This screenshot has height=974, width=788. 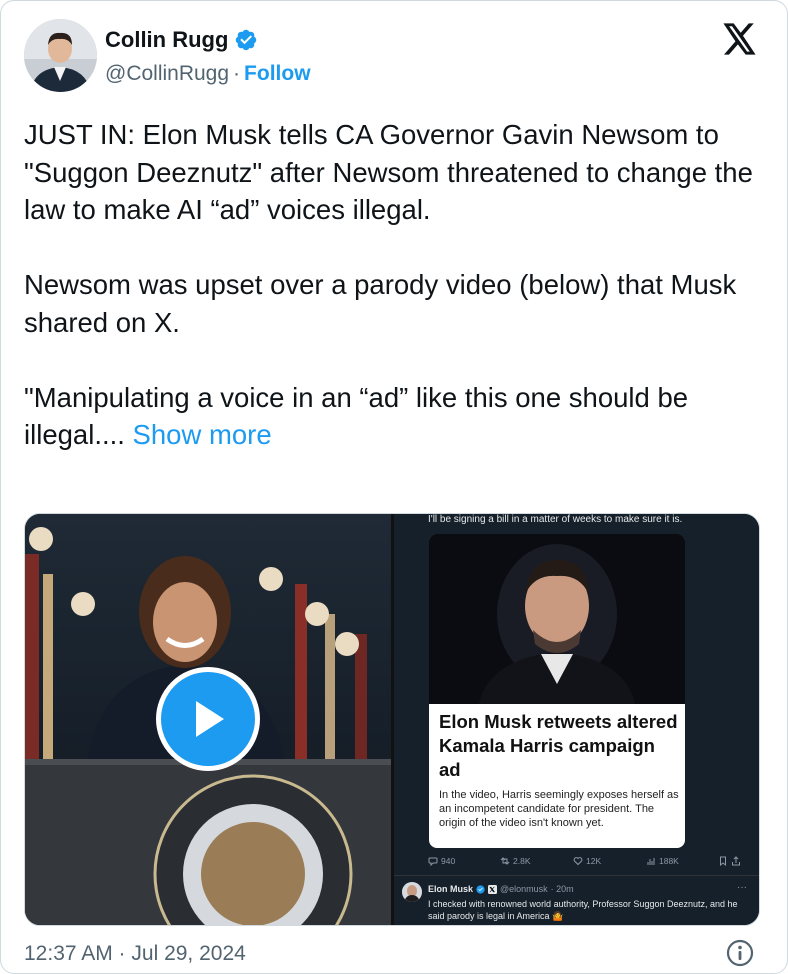 What do you see at coordinates (723, 861) in the screenshot?
I see `bookmark-icon` at bounding box center [723, 861].